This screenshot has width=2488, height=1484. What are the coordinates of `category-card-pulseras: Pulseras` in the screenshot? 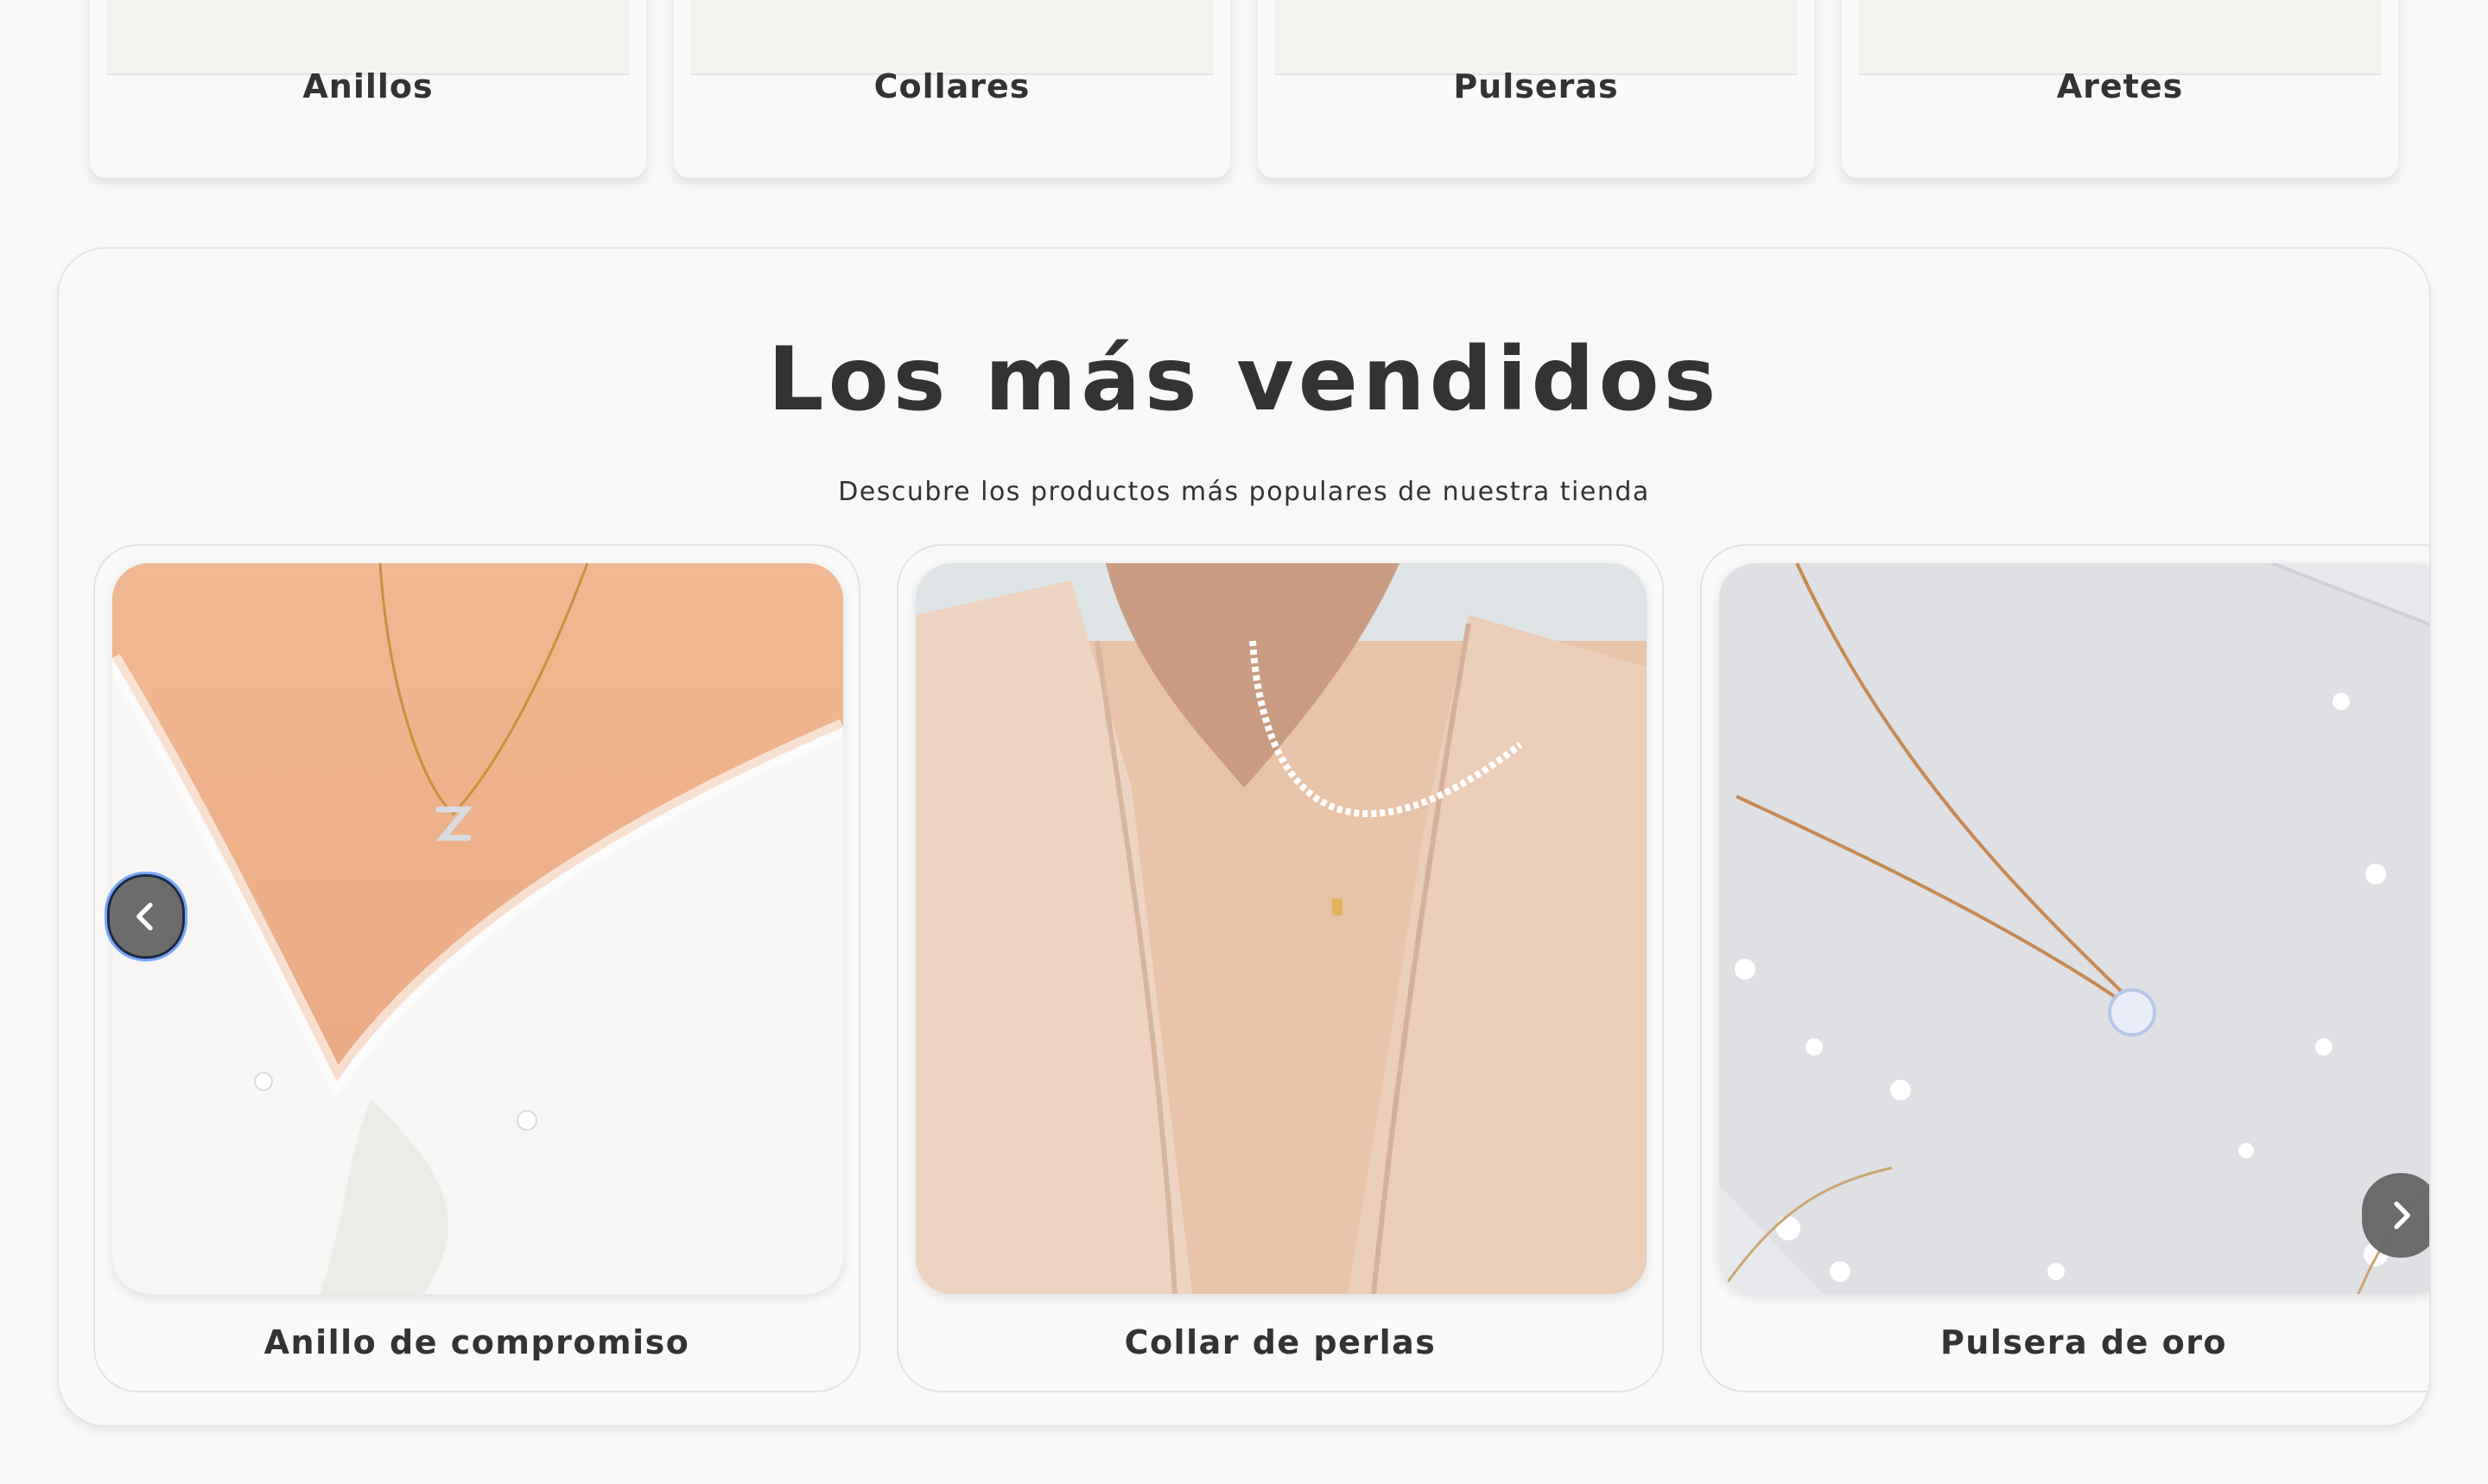 It's located at (1536, 89).